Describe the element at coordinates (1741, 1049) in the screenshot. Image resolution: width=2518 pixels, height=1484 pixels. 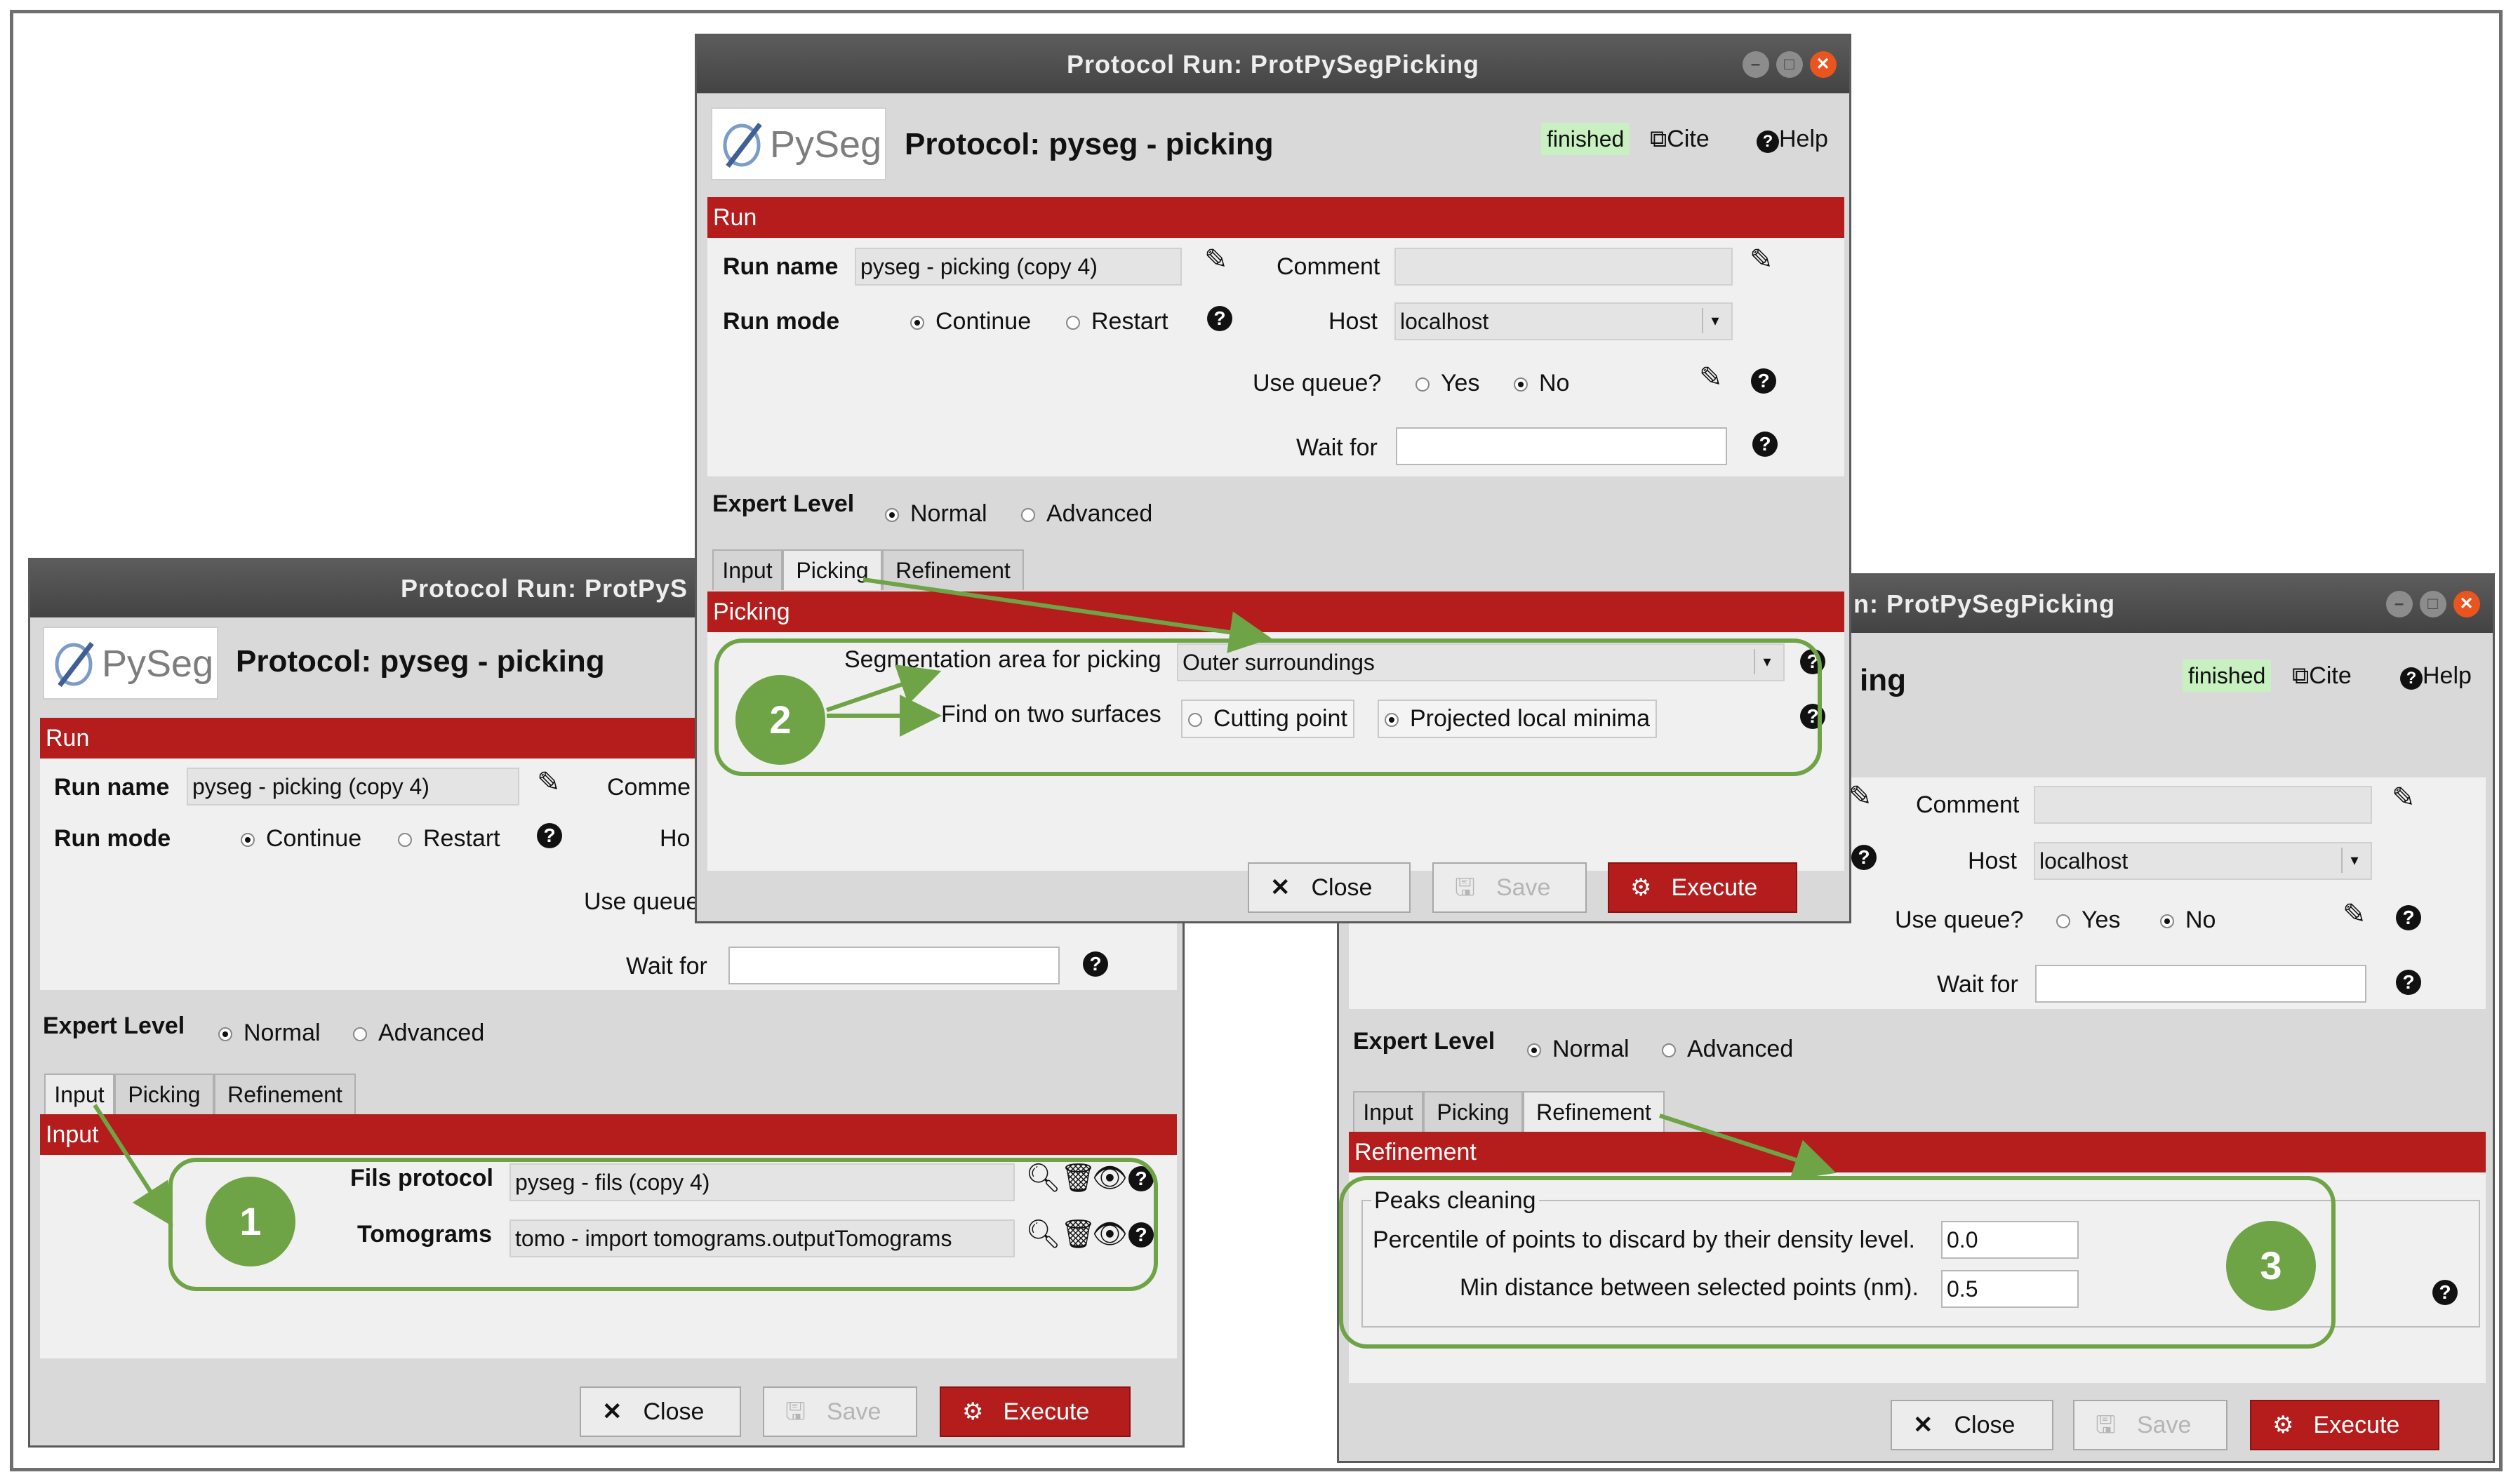
I see `advanced-label: Advanced` at that location.